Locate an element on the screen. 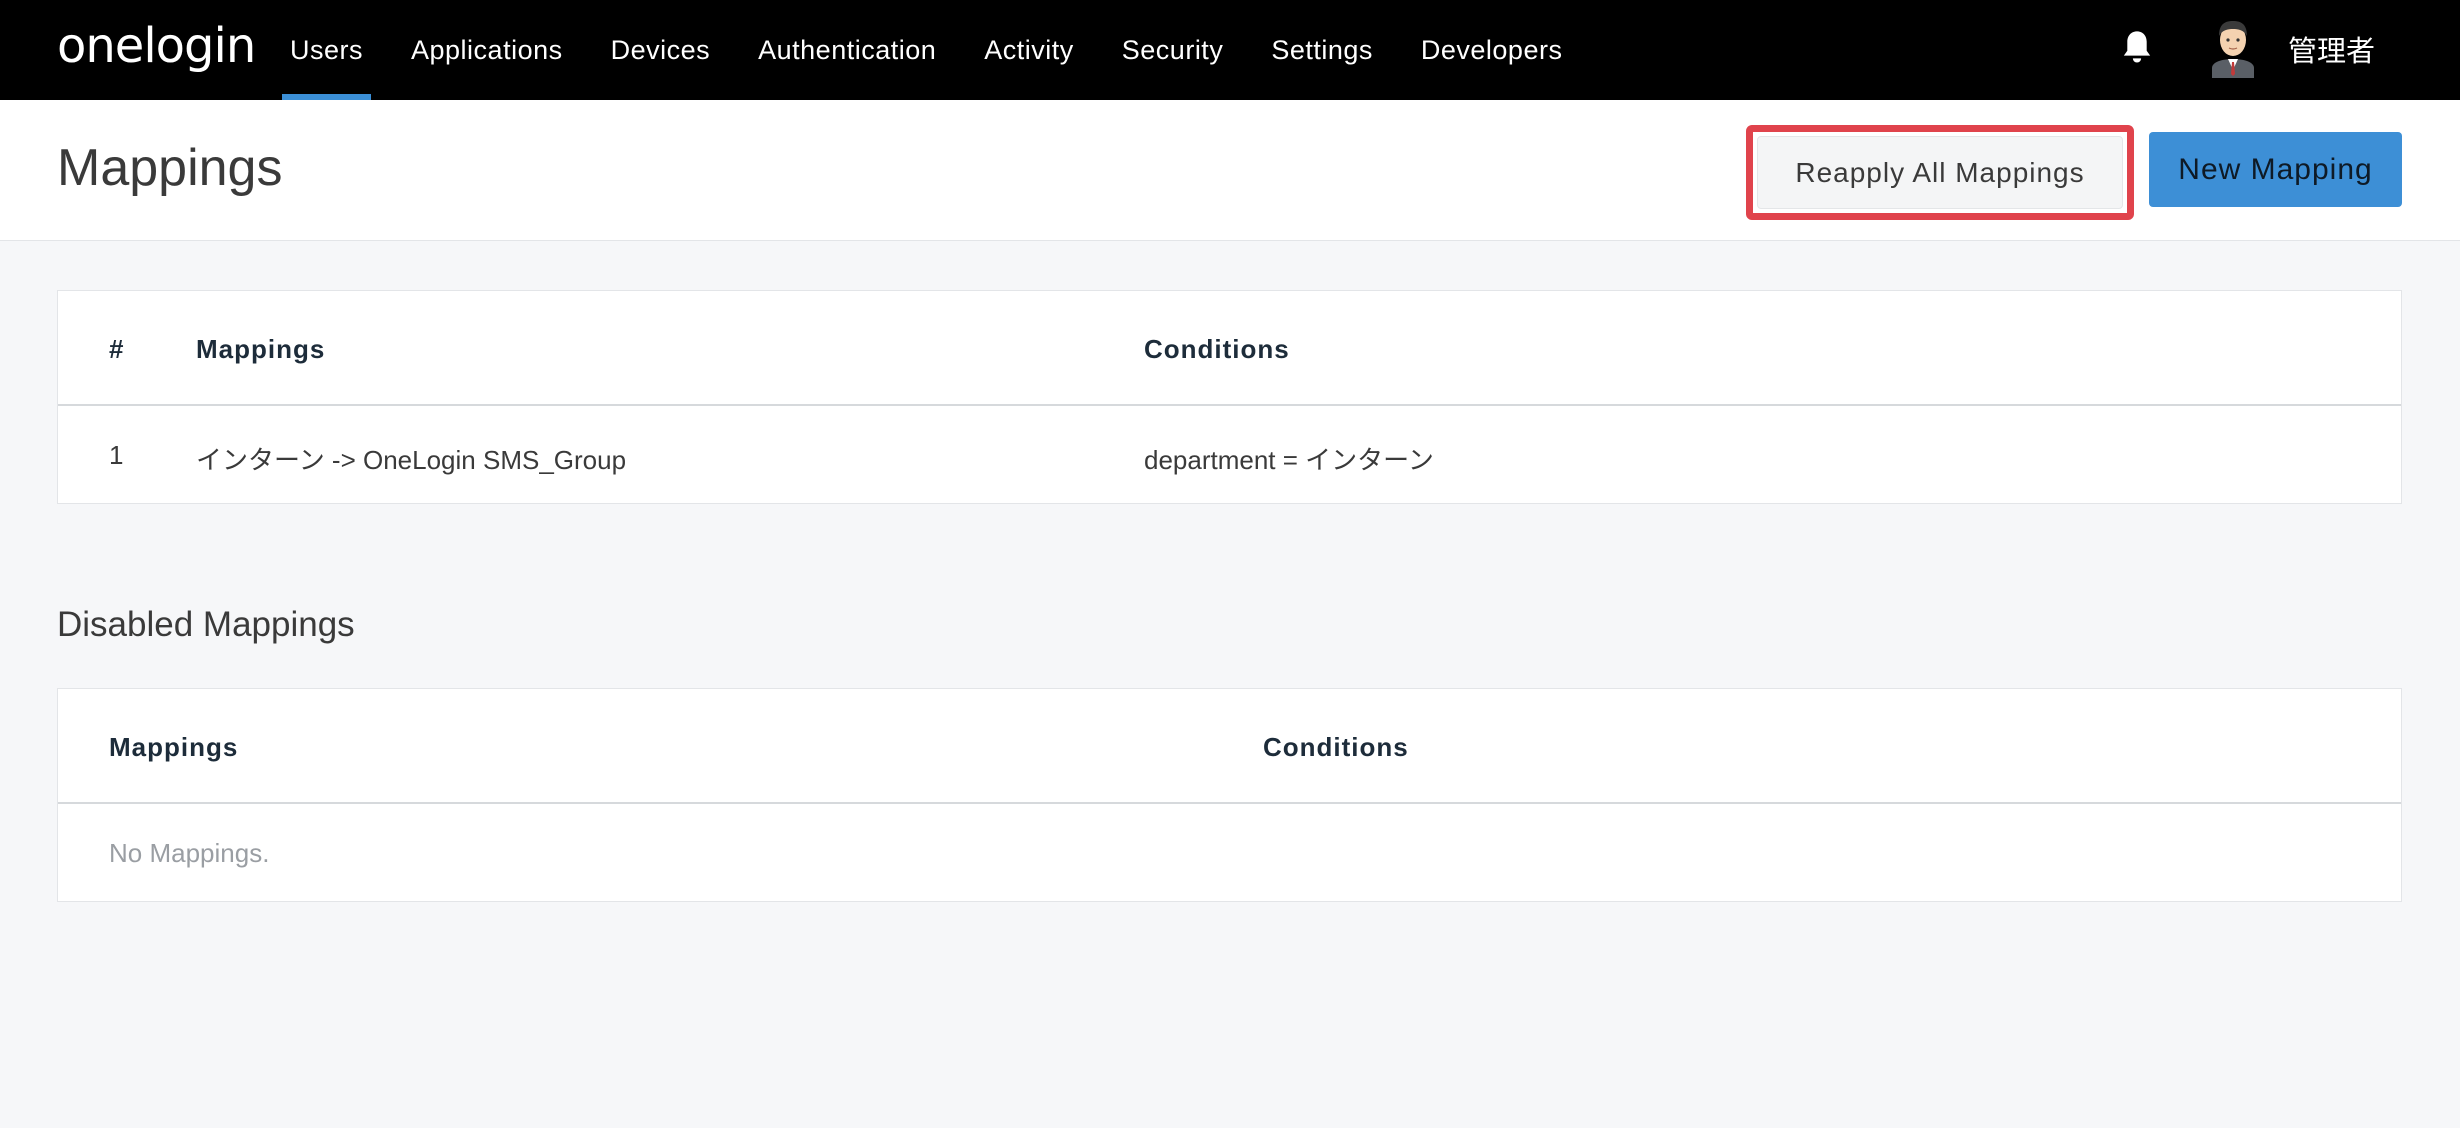 The height and width of the screenshot is (1128, 2460). table-header: # Mappings Conditions is located at coordinates (1229, 348).